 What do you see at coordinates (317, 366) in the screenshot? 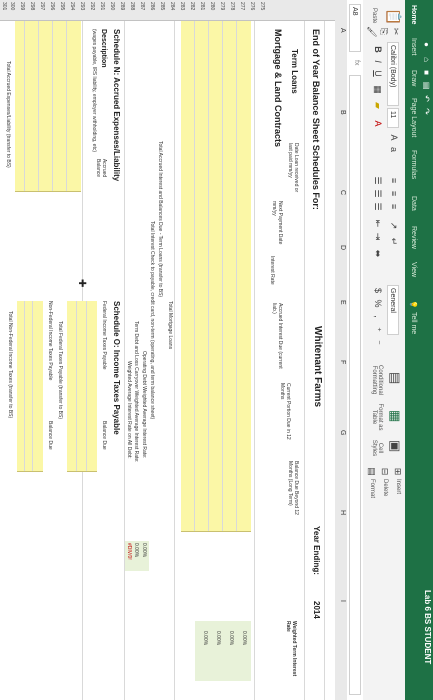
I see `farm-name: Whitenant Farms` at bounding box center [317, 366].